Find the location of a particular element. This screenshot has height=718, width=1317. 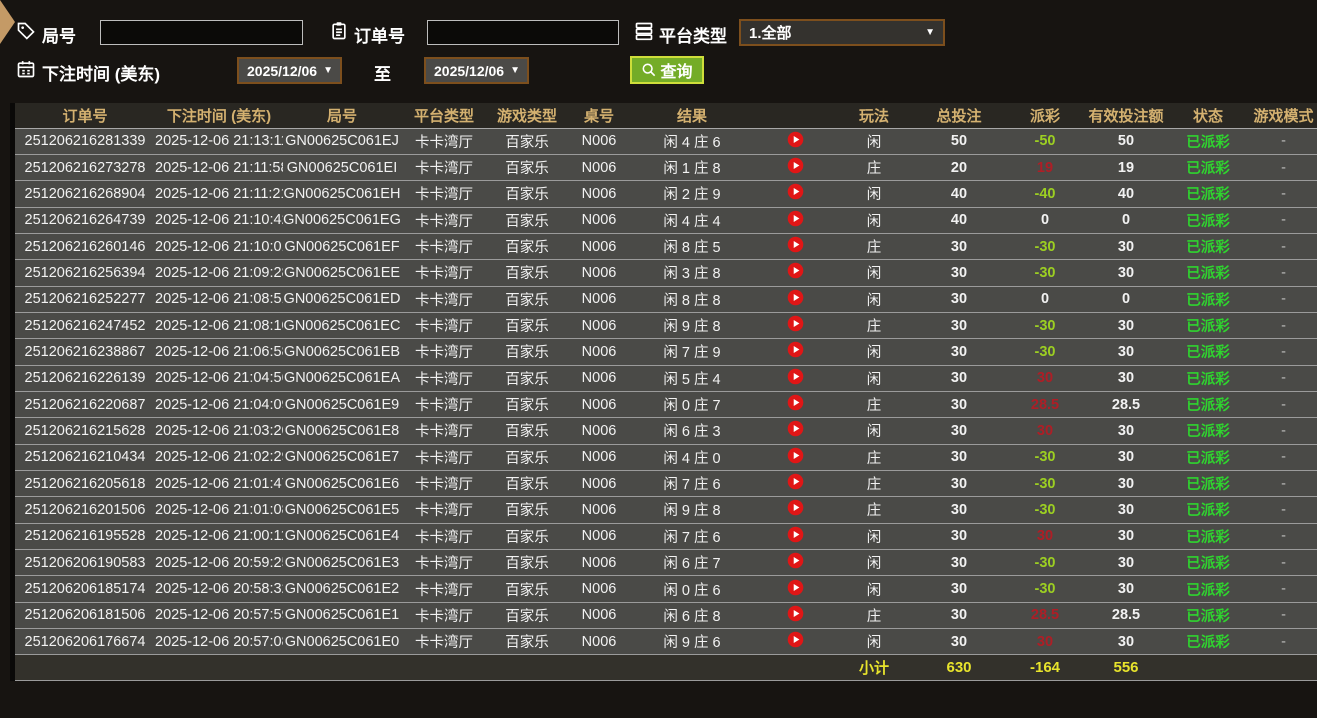

cell-round: GN00625C061E2 is located at coordinates (342, 589).